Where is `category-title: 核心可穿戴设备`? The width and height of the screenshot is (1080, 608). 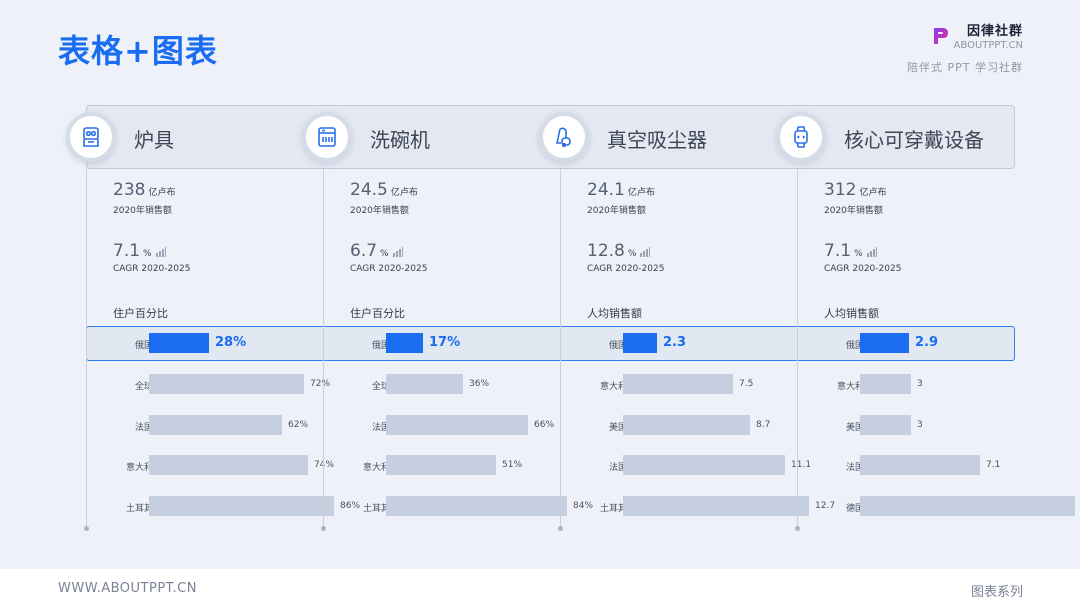
category-title: 核心可穿戴设备 is located at coordinates (914, 140).